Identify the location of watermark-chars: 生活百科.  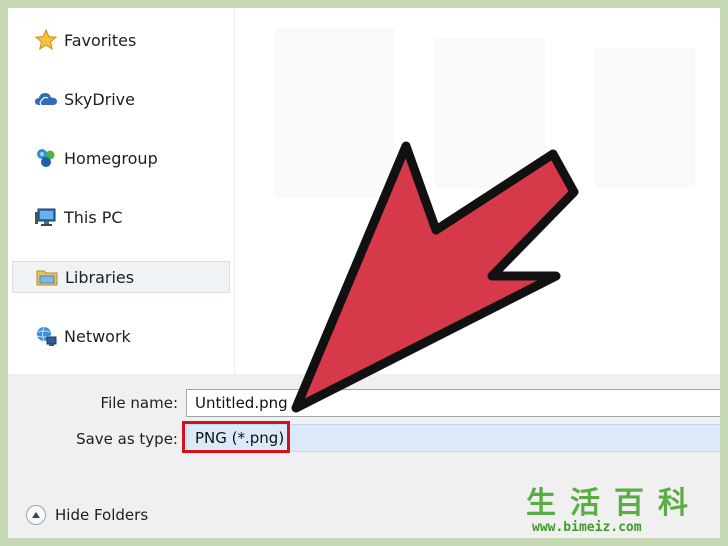
(614, 503).